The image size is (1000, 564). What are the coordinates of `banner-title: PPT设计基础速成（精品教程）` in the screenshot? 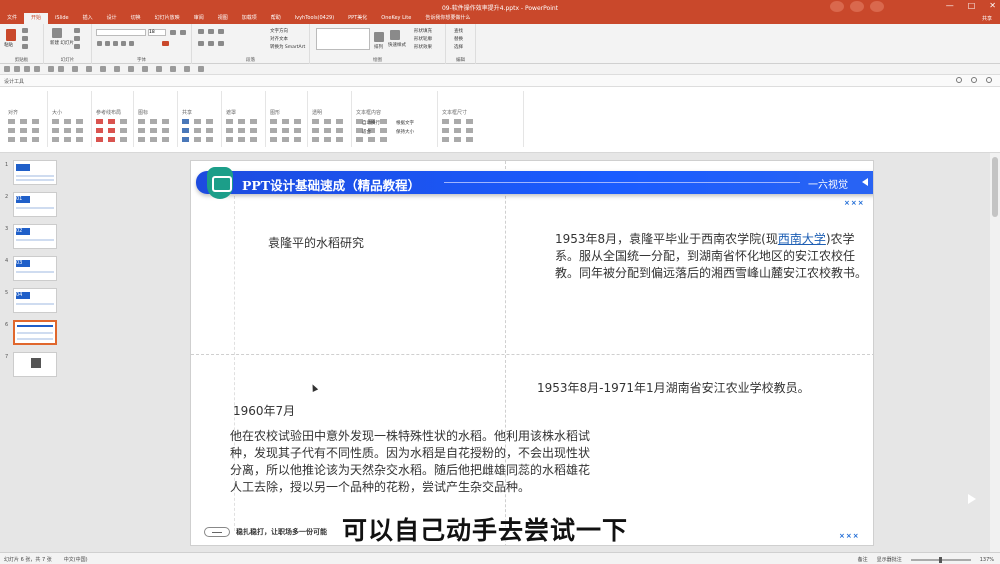 It's located at (331, 184).